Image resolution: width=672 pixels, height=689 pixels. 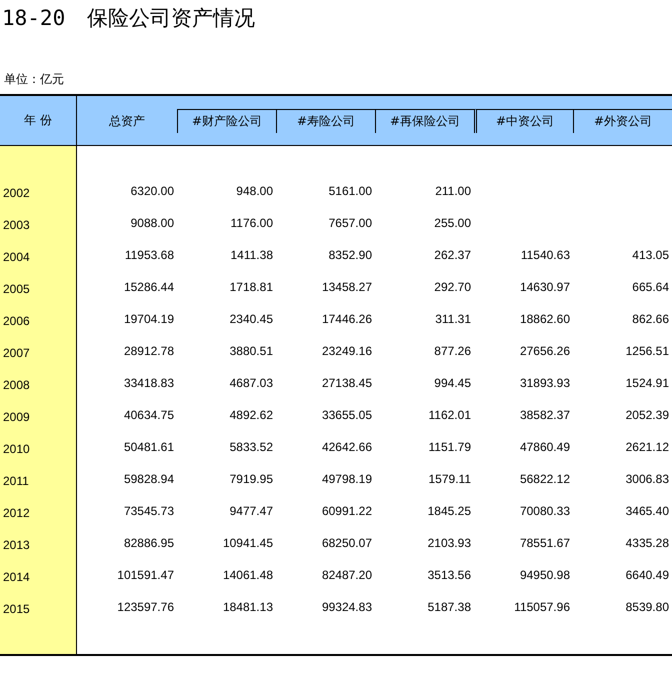 What do you see at coordinates (16, 289) in the screenshot?
I see `table-cell-text: 2005` at bounding box center [16, 289].